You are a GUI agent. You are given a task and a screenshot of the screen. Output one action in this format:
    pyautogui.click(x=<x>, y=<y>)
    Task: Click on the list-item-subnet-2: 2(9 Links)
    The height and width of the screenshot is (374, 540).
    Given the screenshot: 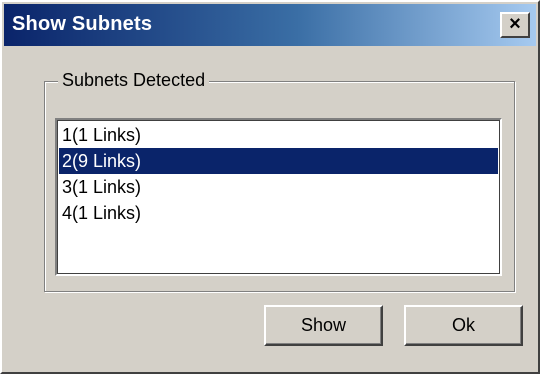 What is the action you would take?
    pyautogui.click(x=278, y=161)
    